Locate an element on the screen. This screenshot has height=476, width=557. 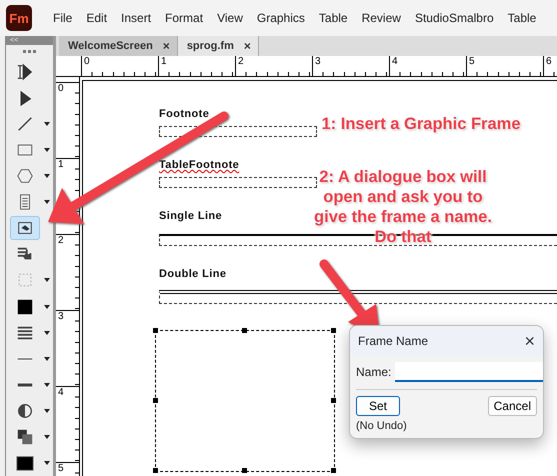
app-logo: Fm is located at coordinates (19, 18).